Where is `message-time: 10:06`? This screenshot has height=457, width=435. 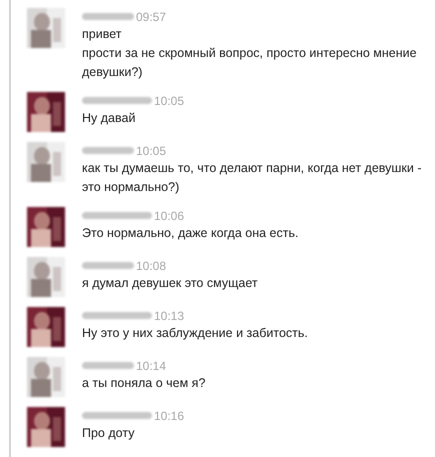
message-time: 10:06 is located at coordinates (169, 216).